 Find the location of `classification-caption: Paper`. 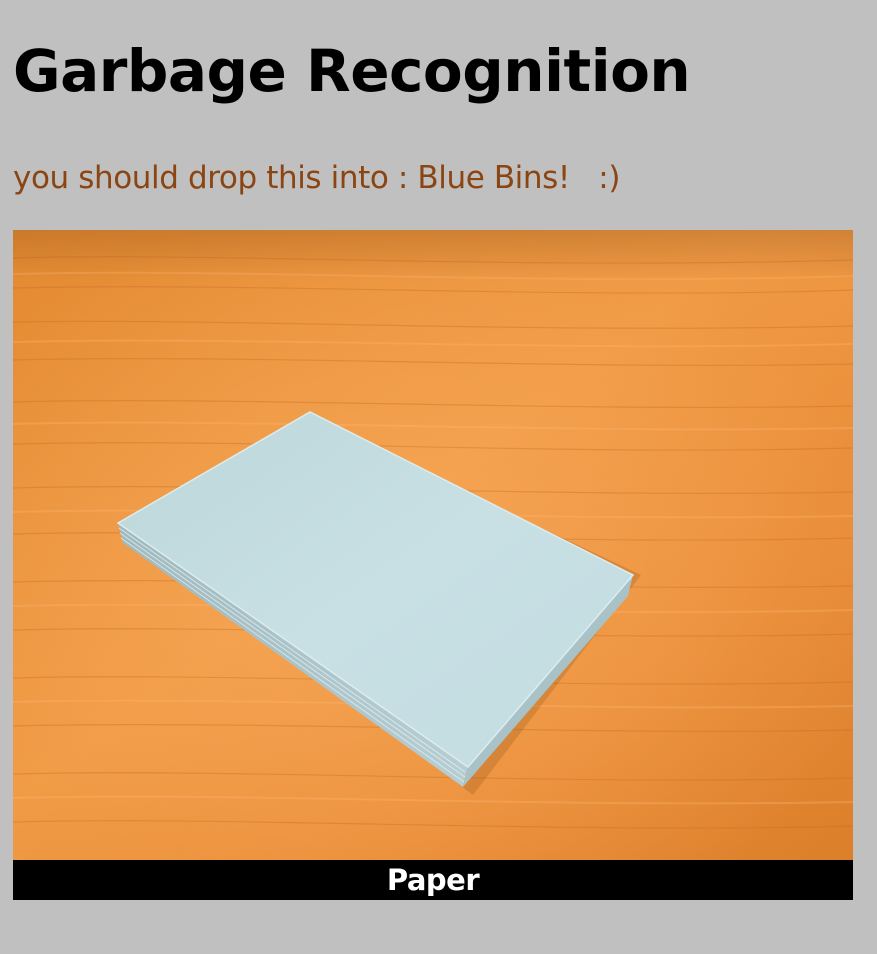

classification-caption: Paper is located at coordinates (433, 880).